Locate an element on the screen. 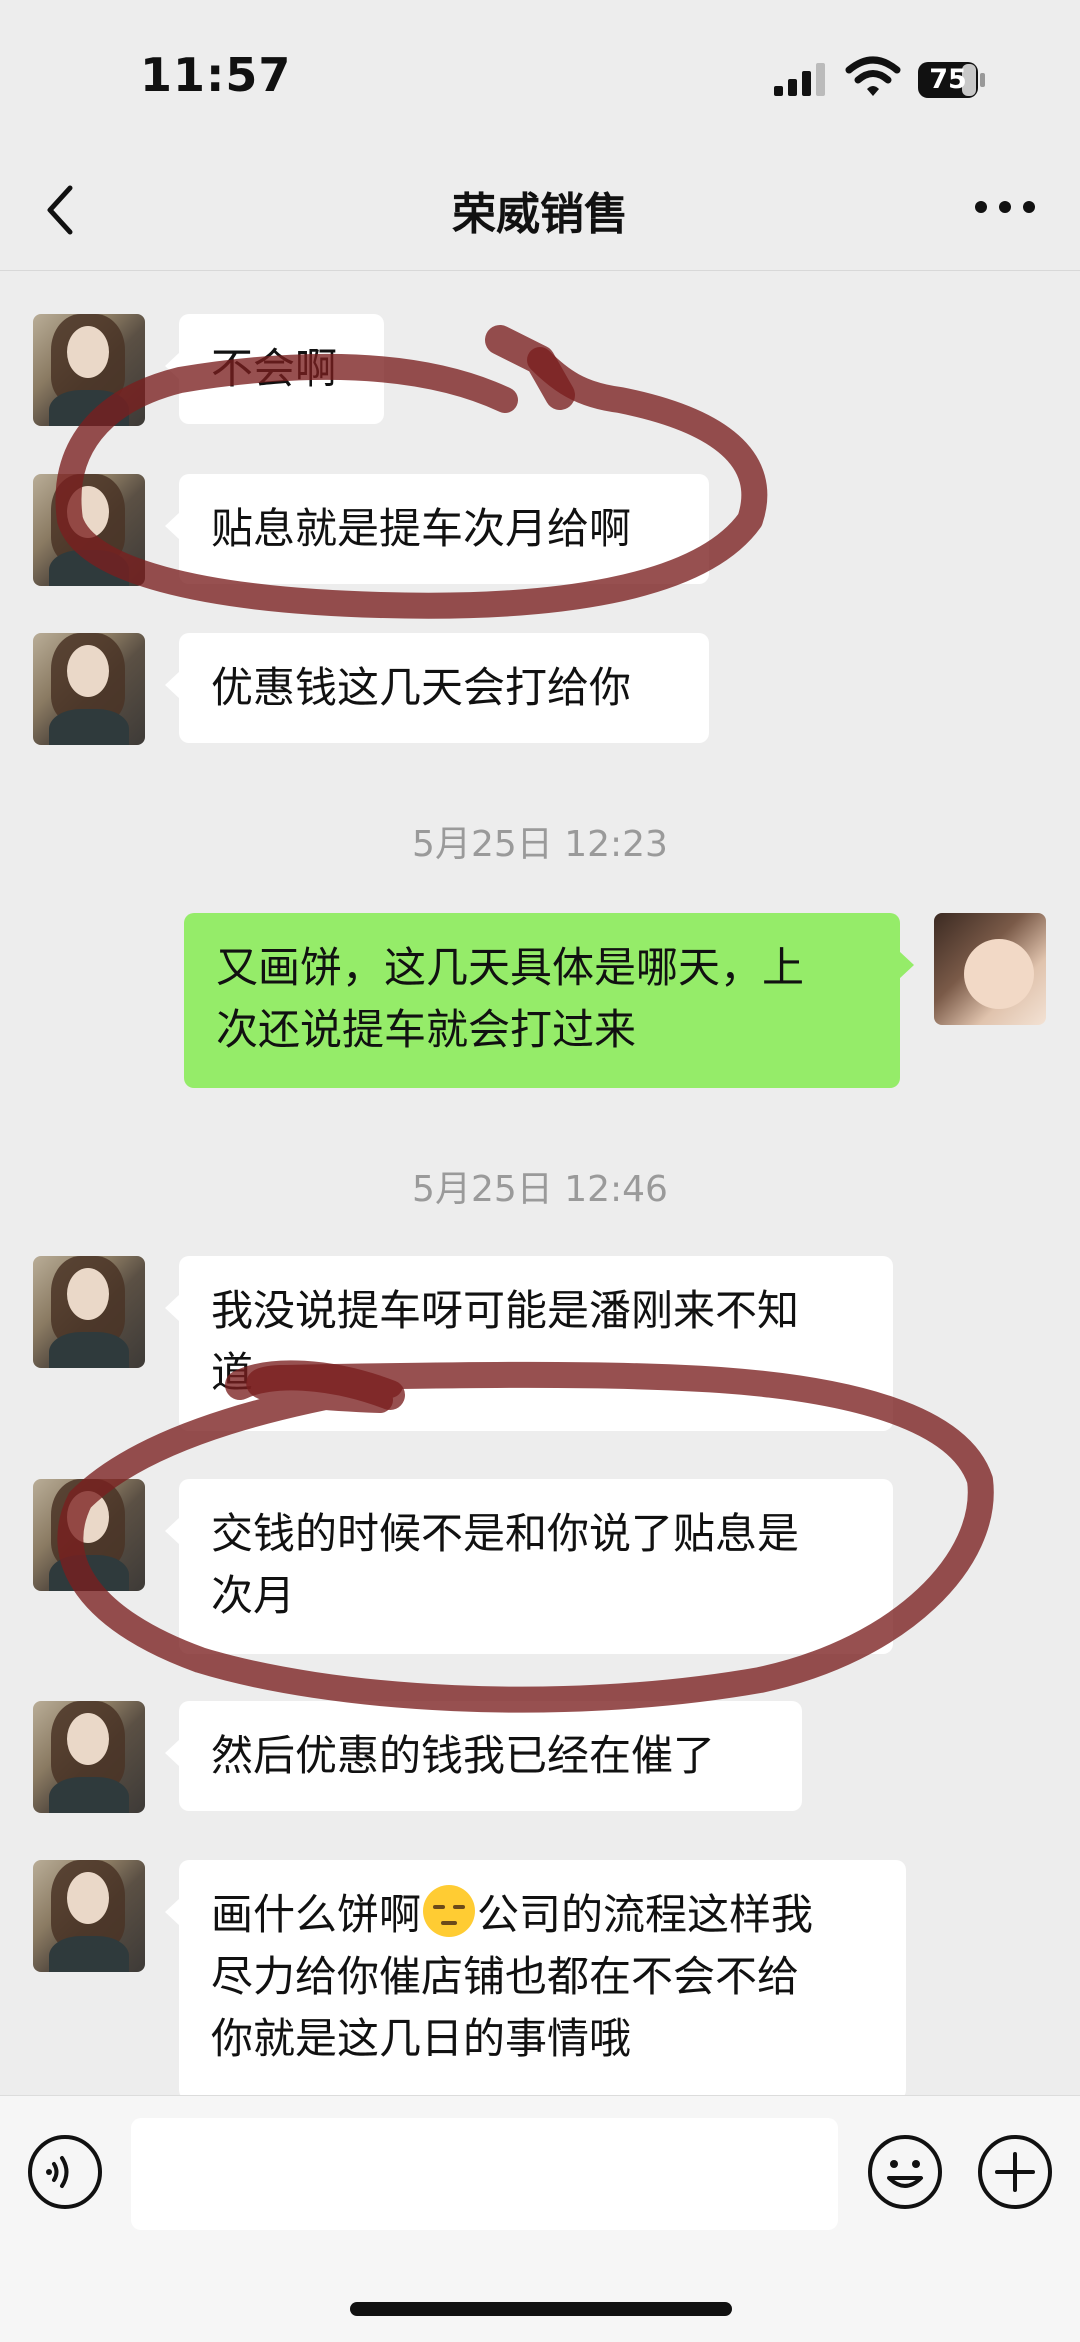 The image size is (1080, 2342). message-text: 道 is located at coordinates (232, 1372).